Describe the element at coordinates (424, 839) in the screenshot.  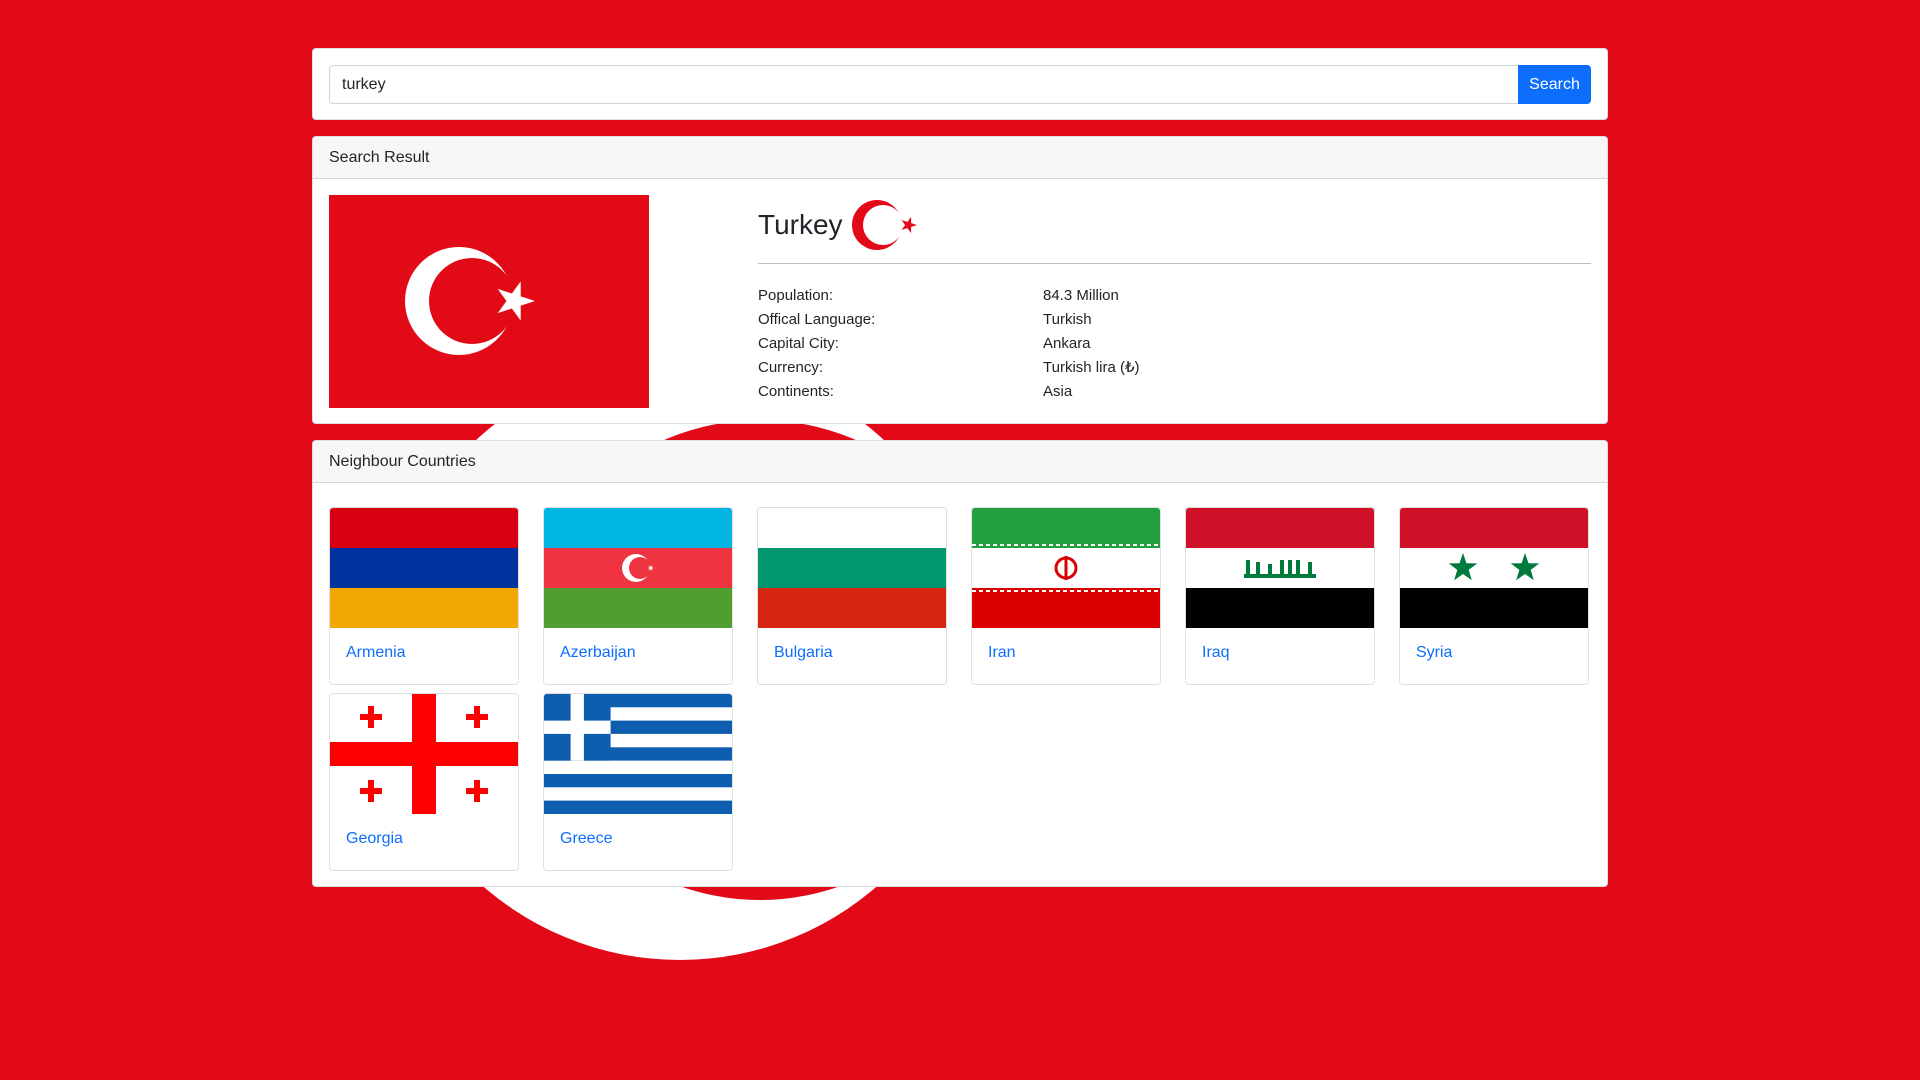
I see `neighbour-link-georgia: Georgia` at that location.